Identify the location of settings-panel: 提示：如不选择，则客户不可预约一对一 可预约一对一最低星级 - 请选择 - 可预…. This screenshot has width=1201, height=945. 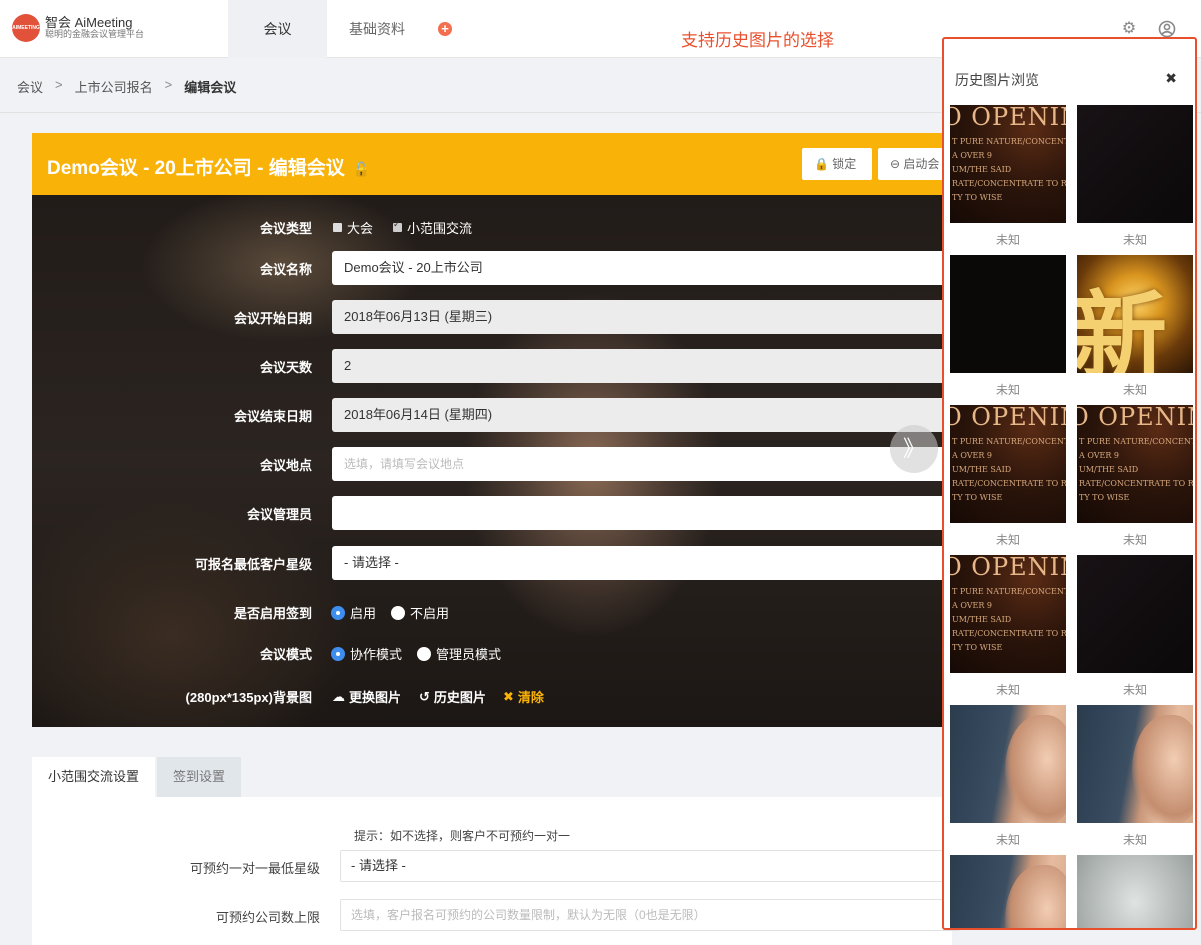
(496, 871).